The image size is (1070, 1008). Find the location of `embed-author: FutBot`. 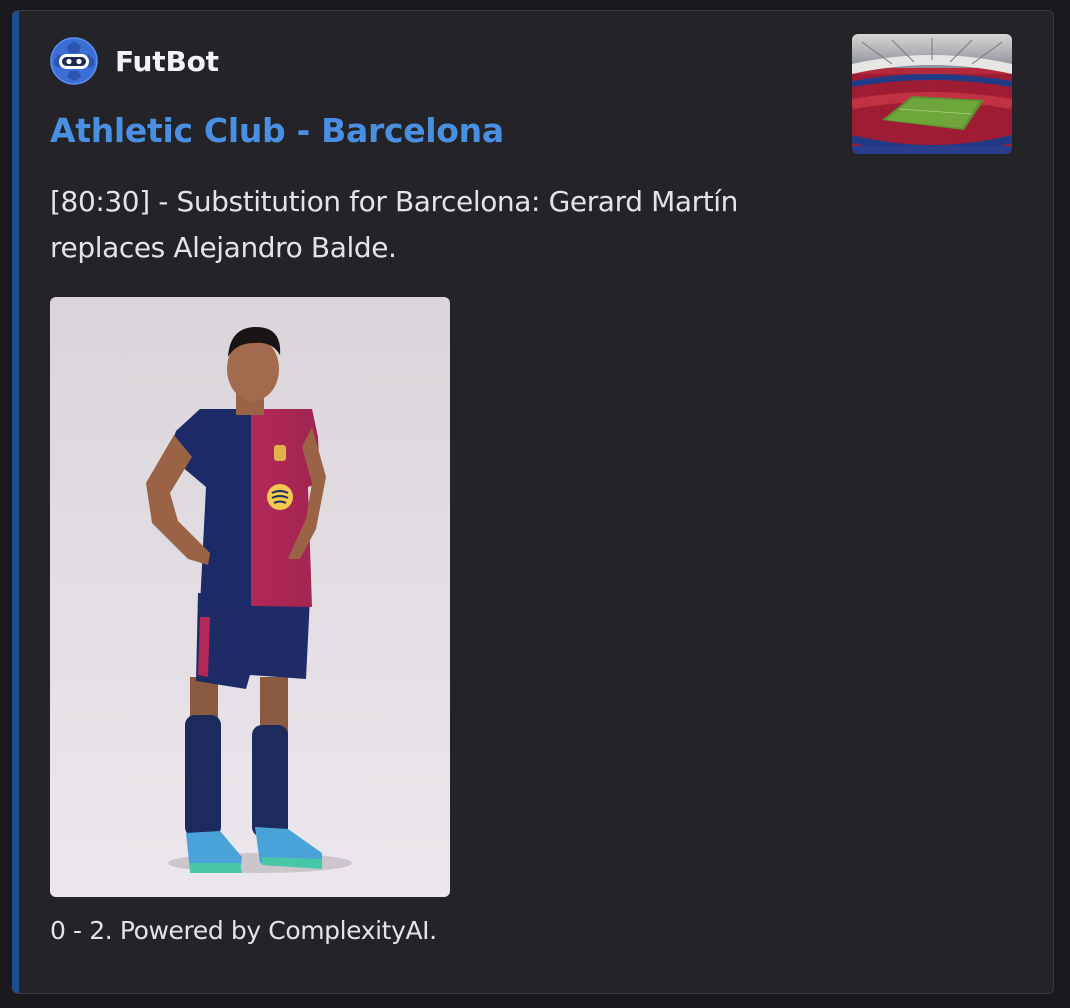

embed-author: FutBot is located at coordinates (134, 61).